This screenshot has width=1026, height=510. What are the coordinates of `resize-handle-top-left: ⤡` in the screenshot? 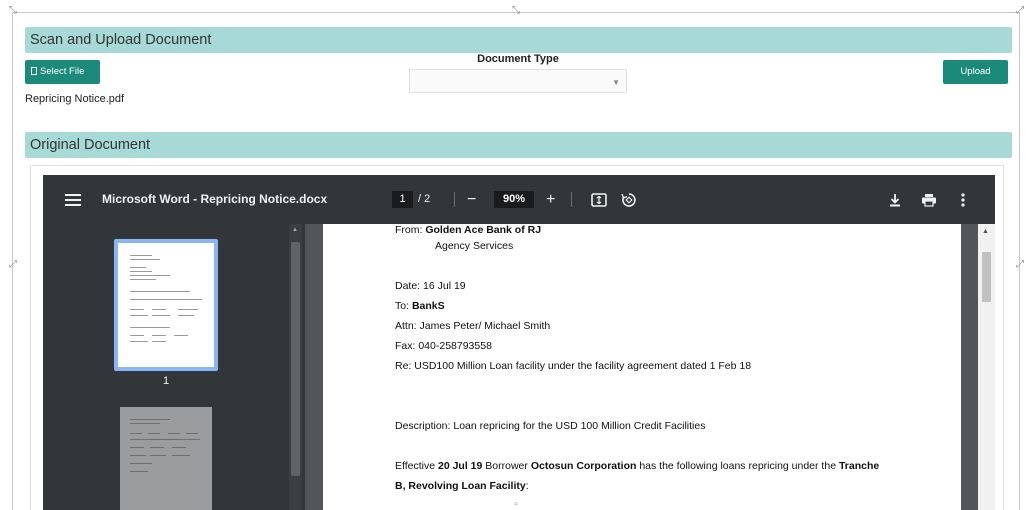 It's located at (13, 11).